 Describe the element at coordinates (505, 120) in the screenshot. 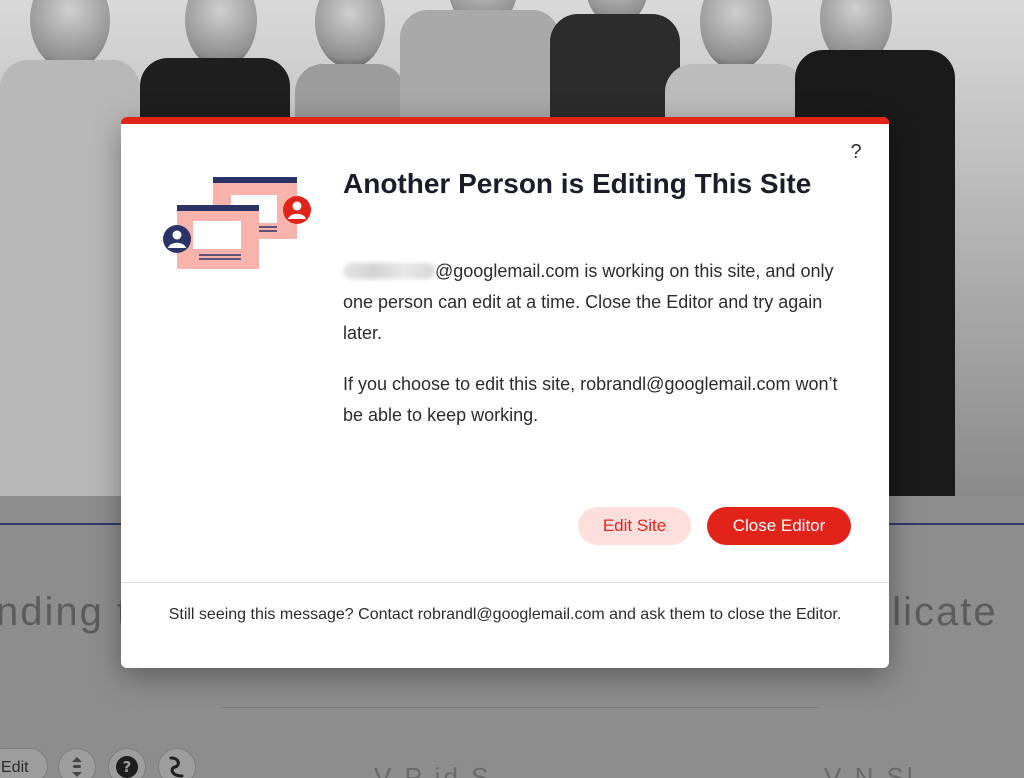

I see `dialog-accent-bar` at that location.